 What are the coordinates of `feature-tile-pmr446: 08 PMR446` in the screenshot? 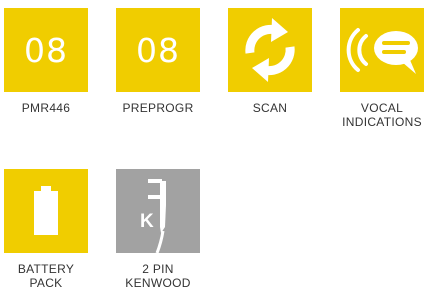 It's located at (46, 61).